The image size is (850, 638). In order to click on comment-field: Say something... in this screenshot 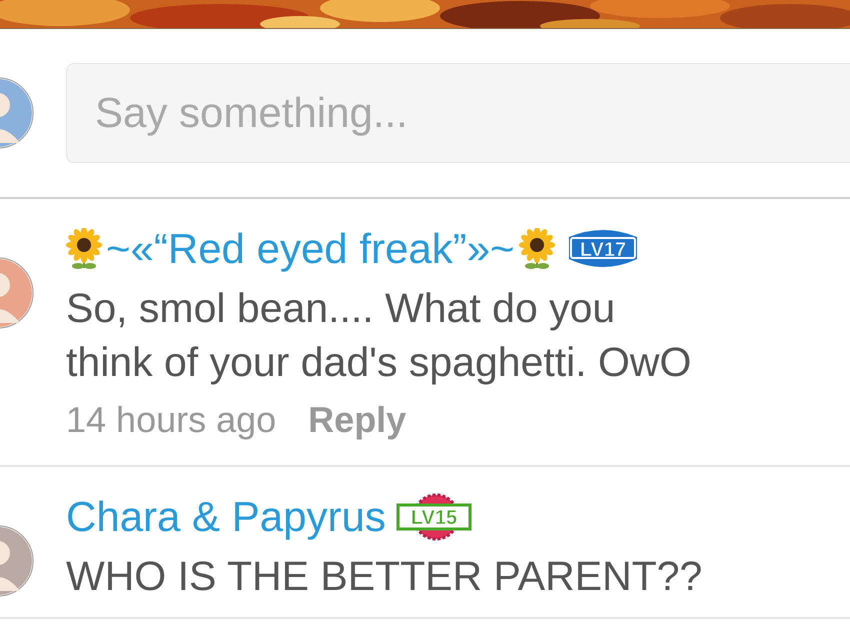, I will do `click(458, 113)`.